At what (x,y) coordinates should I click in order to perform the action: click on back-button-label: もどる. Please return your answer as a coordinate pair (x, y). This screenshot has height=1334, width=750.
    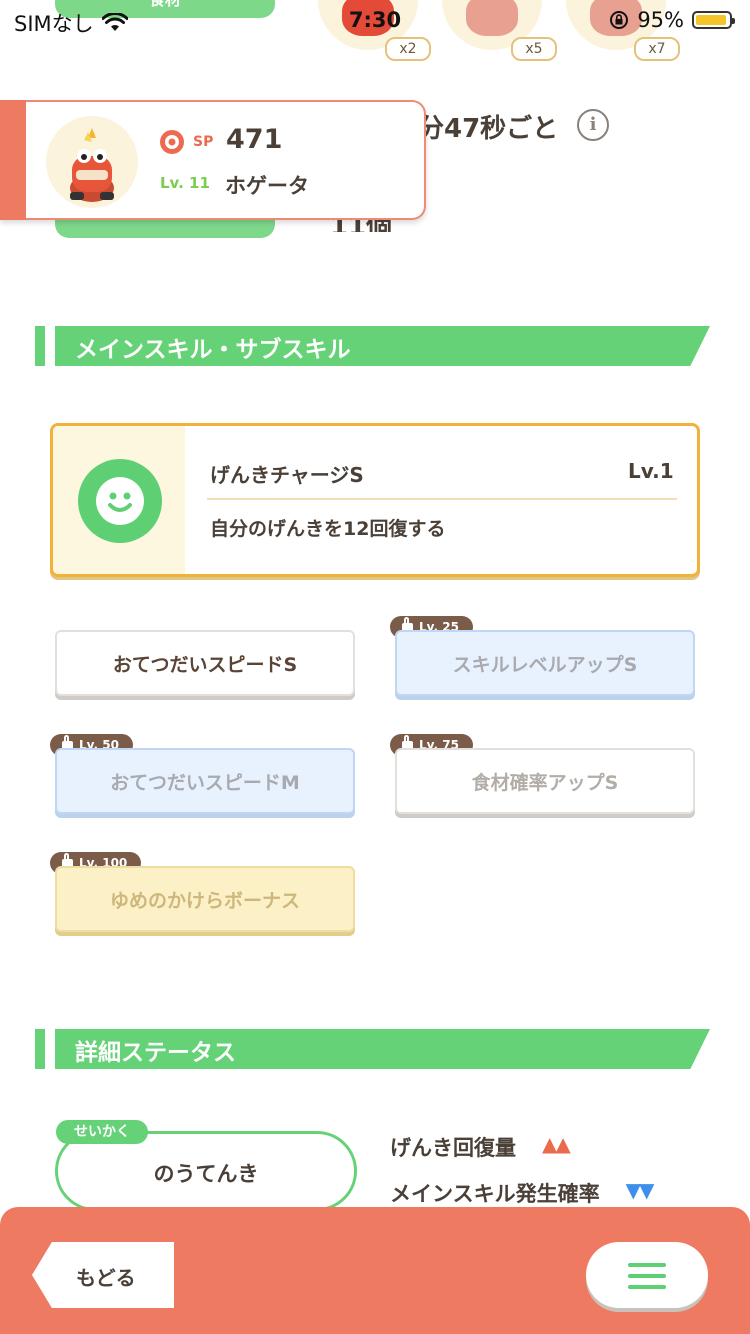
    Looking at the image, I should click on (106, 1278).